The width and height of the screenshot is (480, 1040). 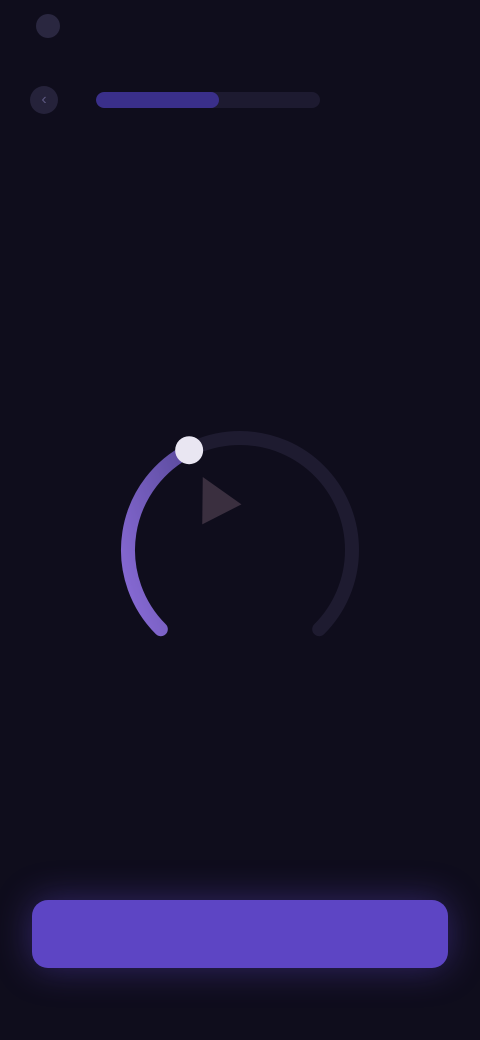 What do you see at coordinates (240, 934) in the screenshot?
I see `continue-button` at bounding box center [240, 934].